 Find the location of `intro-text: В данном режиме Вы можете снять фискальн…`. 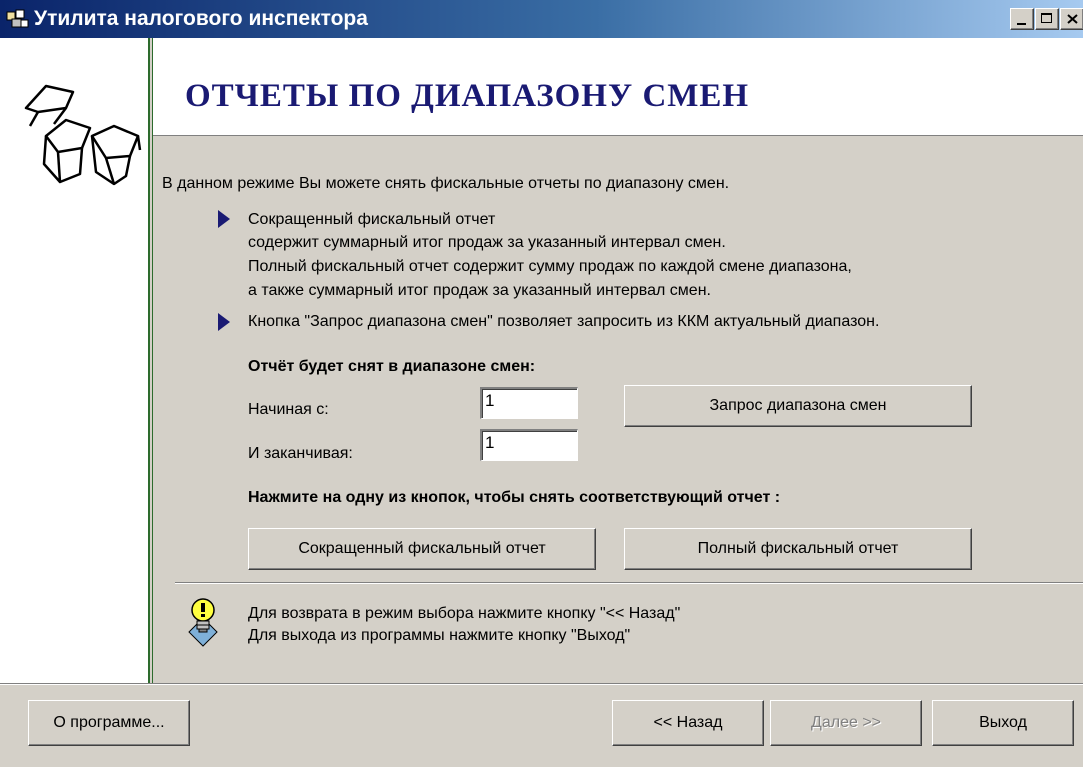

intro-text: В данном режиме Вы можете снять фискальн… is located at coordinates (446, 183).